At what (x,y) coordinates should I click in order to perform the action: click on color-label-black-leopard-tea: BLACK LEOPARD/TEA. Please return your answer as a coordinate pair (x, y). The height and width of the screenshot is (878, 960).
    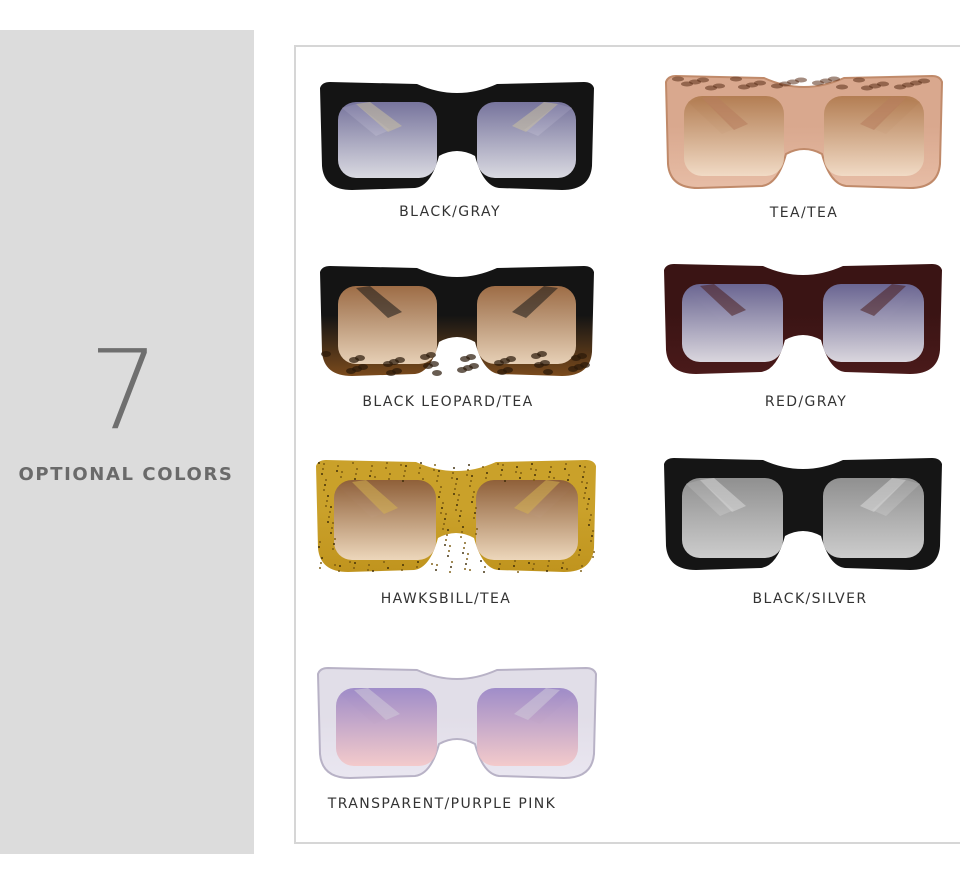
    Looking at the image, I should click on (448, 402).